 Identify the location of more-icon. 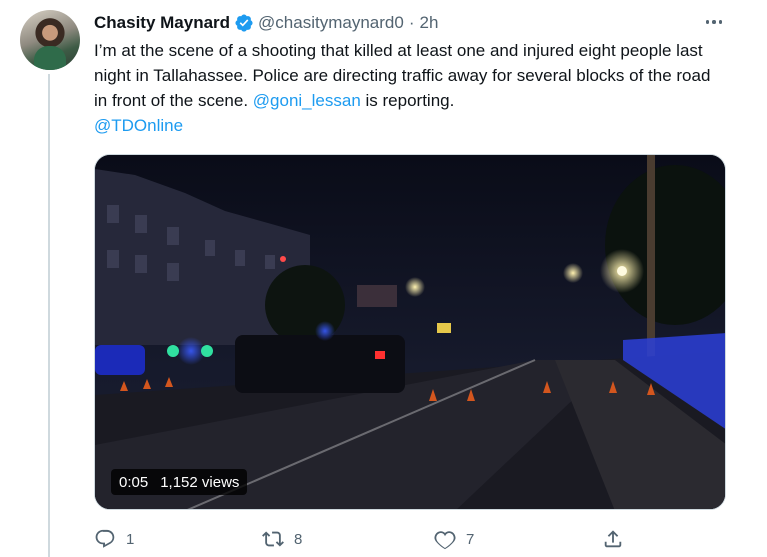
(714, 22).